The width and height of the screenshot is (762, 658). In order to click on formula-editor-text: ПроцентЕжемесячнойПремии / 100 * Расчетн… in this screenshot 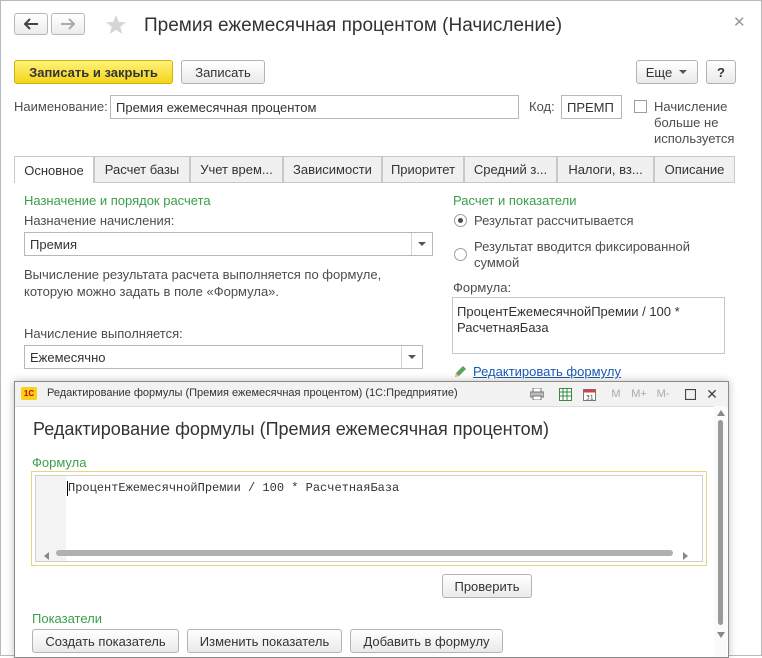, I will do `click(234, 488)`.